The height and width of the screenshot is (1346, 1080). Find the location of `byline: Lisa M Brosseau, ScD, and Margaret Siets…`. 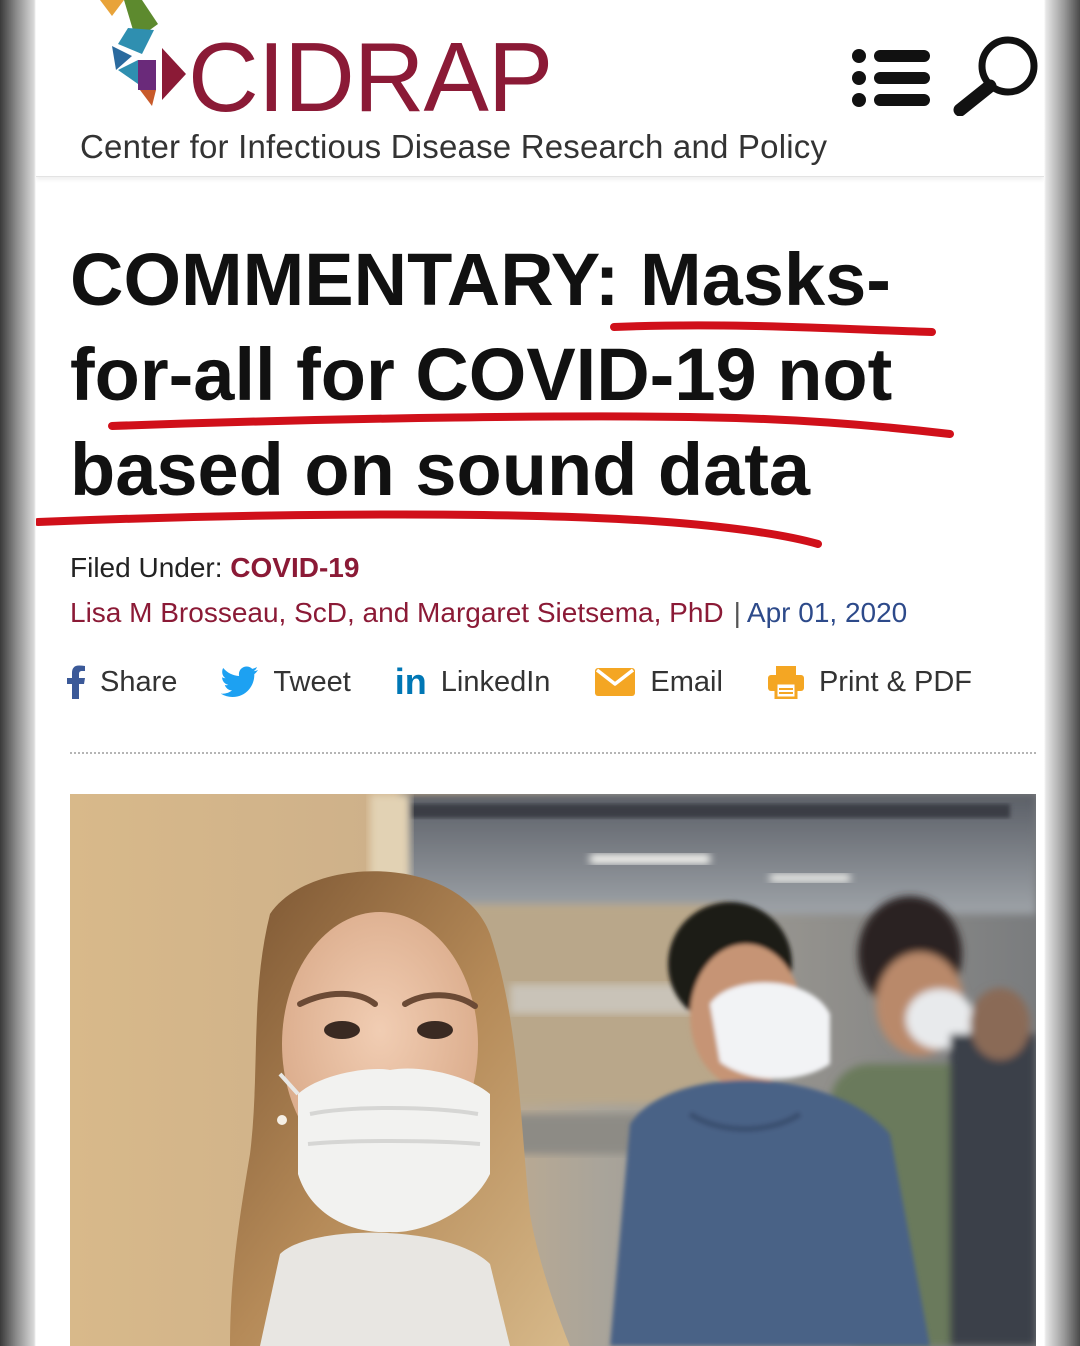

byline: Lisa M Brosseau, ScD, and Margaret Siets… is located at coordinates (488, 613).